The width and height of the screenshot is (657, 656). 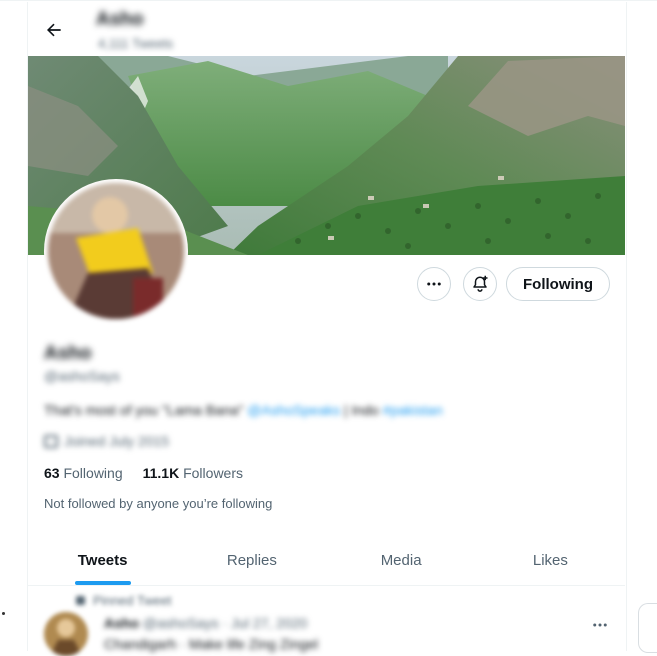 I want to click on tab-replies-label: Replies, so click(x=251, y=560).